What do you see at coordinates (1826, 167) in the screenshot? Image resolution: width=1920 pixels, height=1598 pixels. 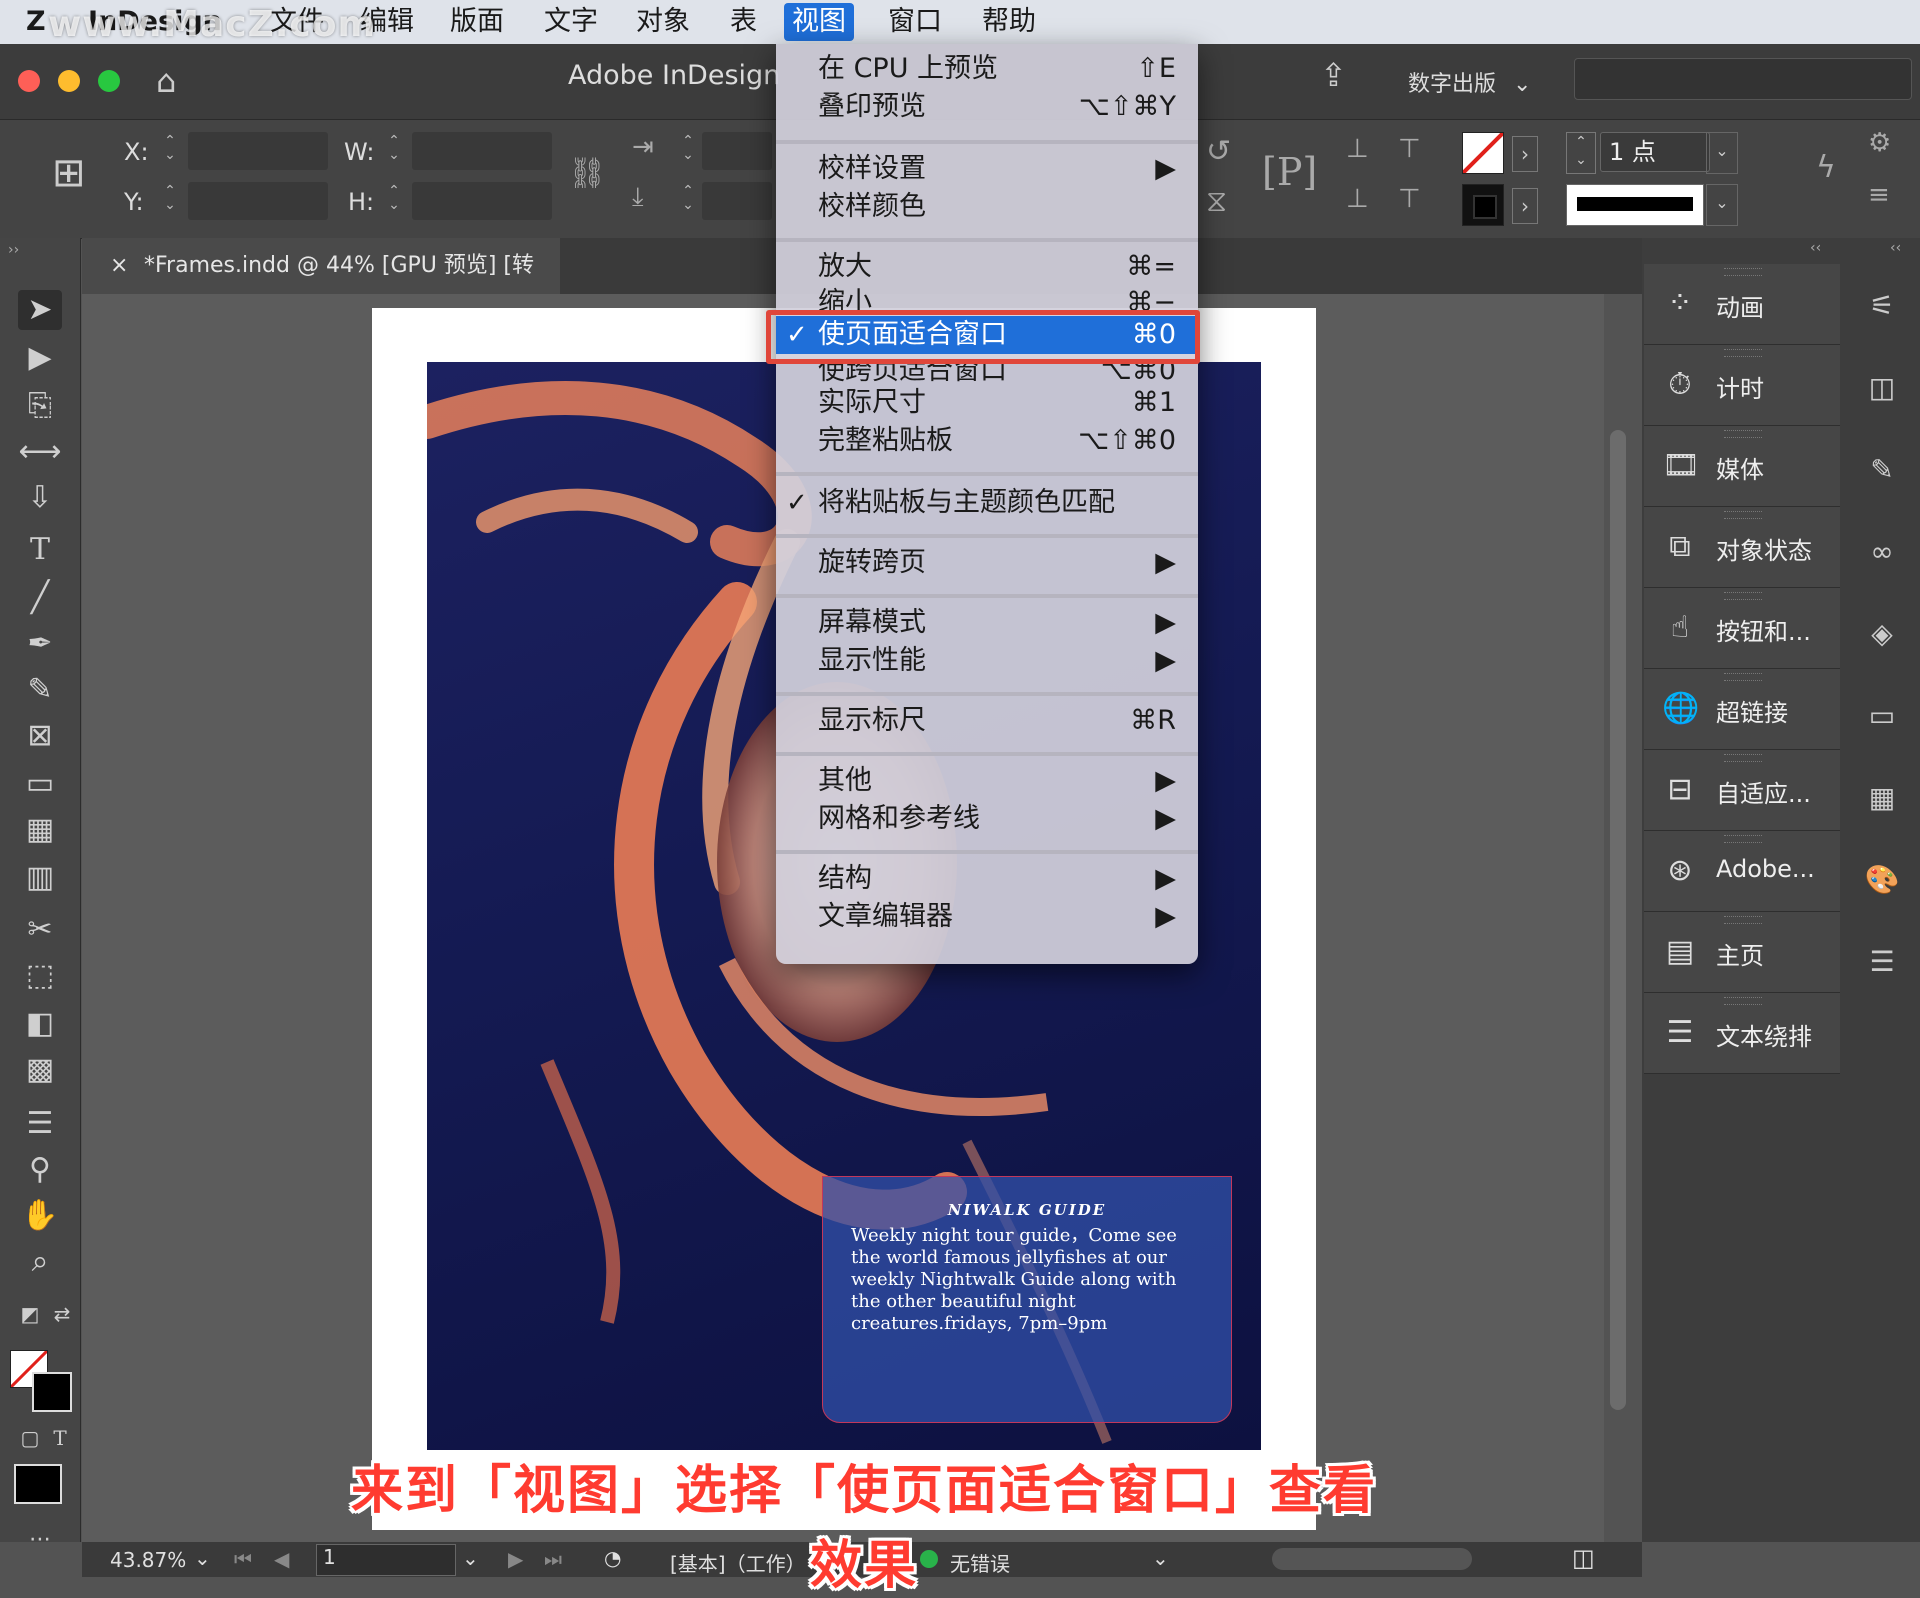 I see `lightning-icon: ϟ` at bounding box center [1826, 167].